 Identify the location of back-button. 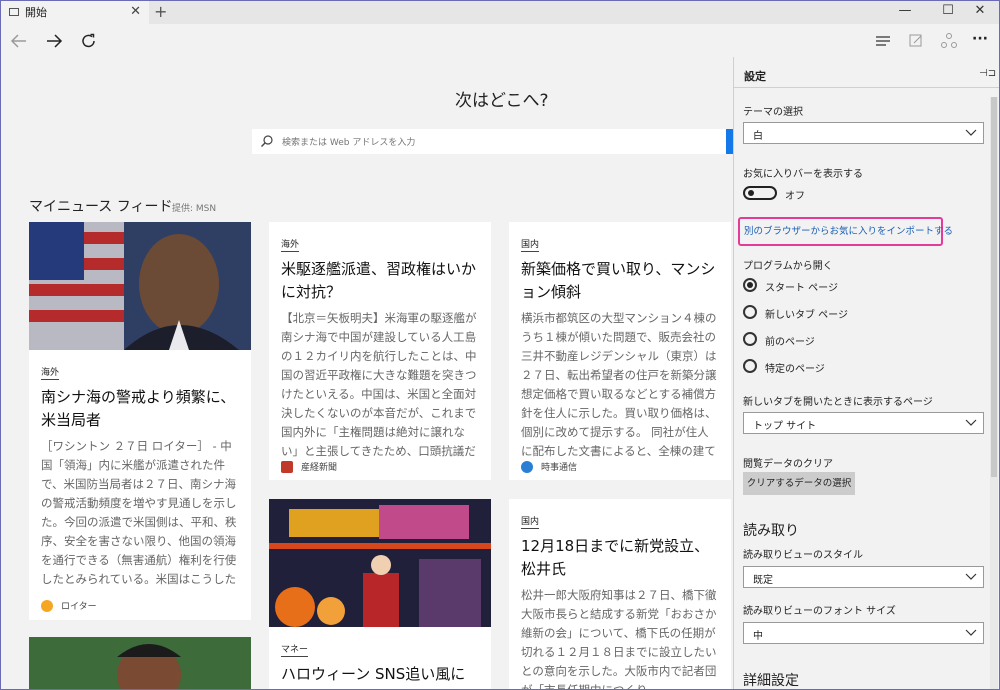
(19, 41).